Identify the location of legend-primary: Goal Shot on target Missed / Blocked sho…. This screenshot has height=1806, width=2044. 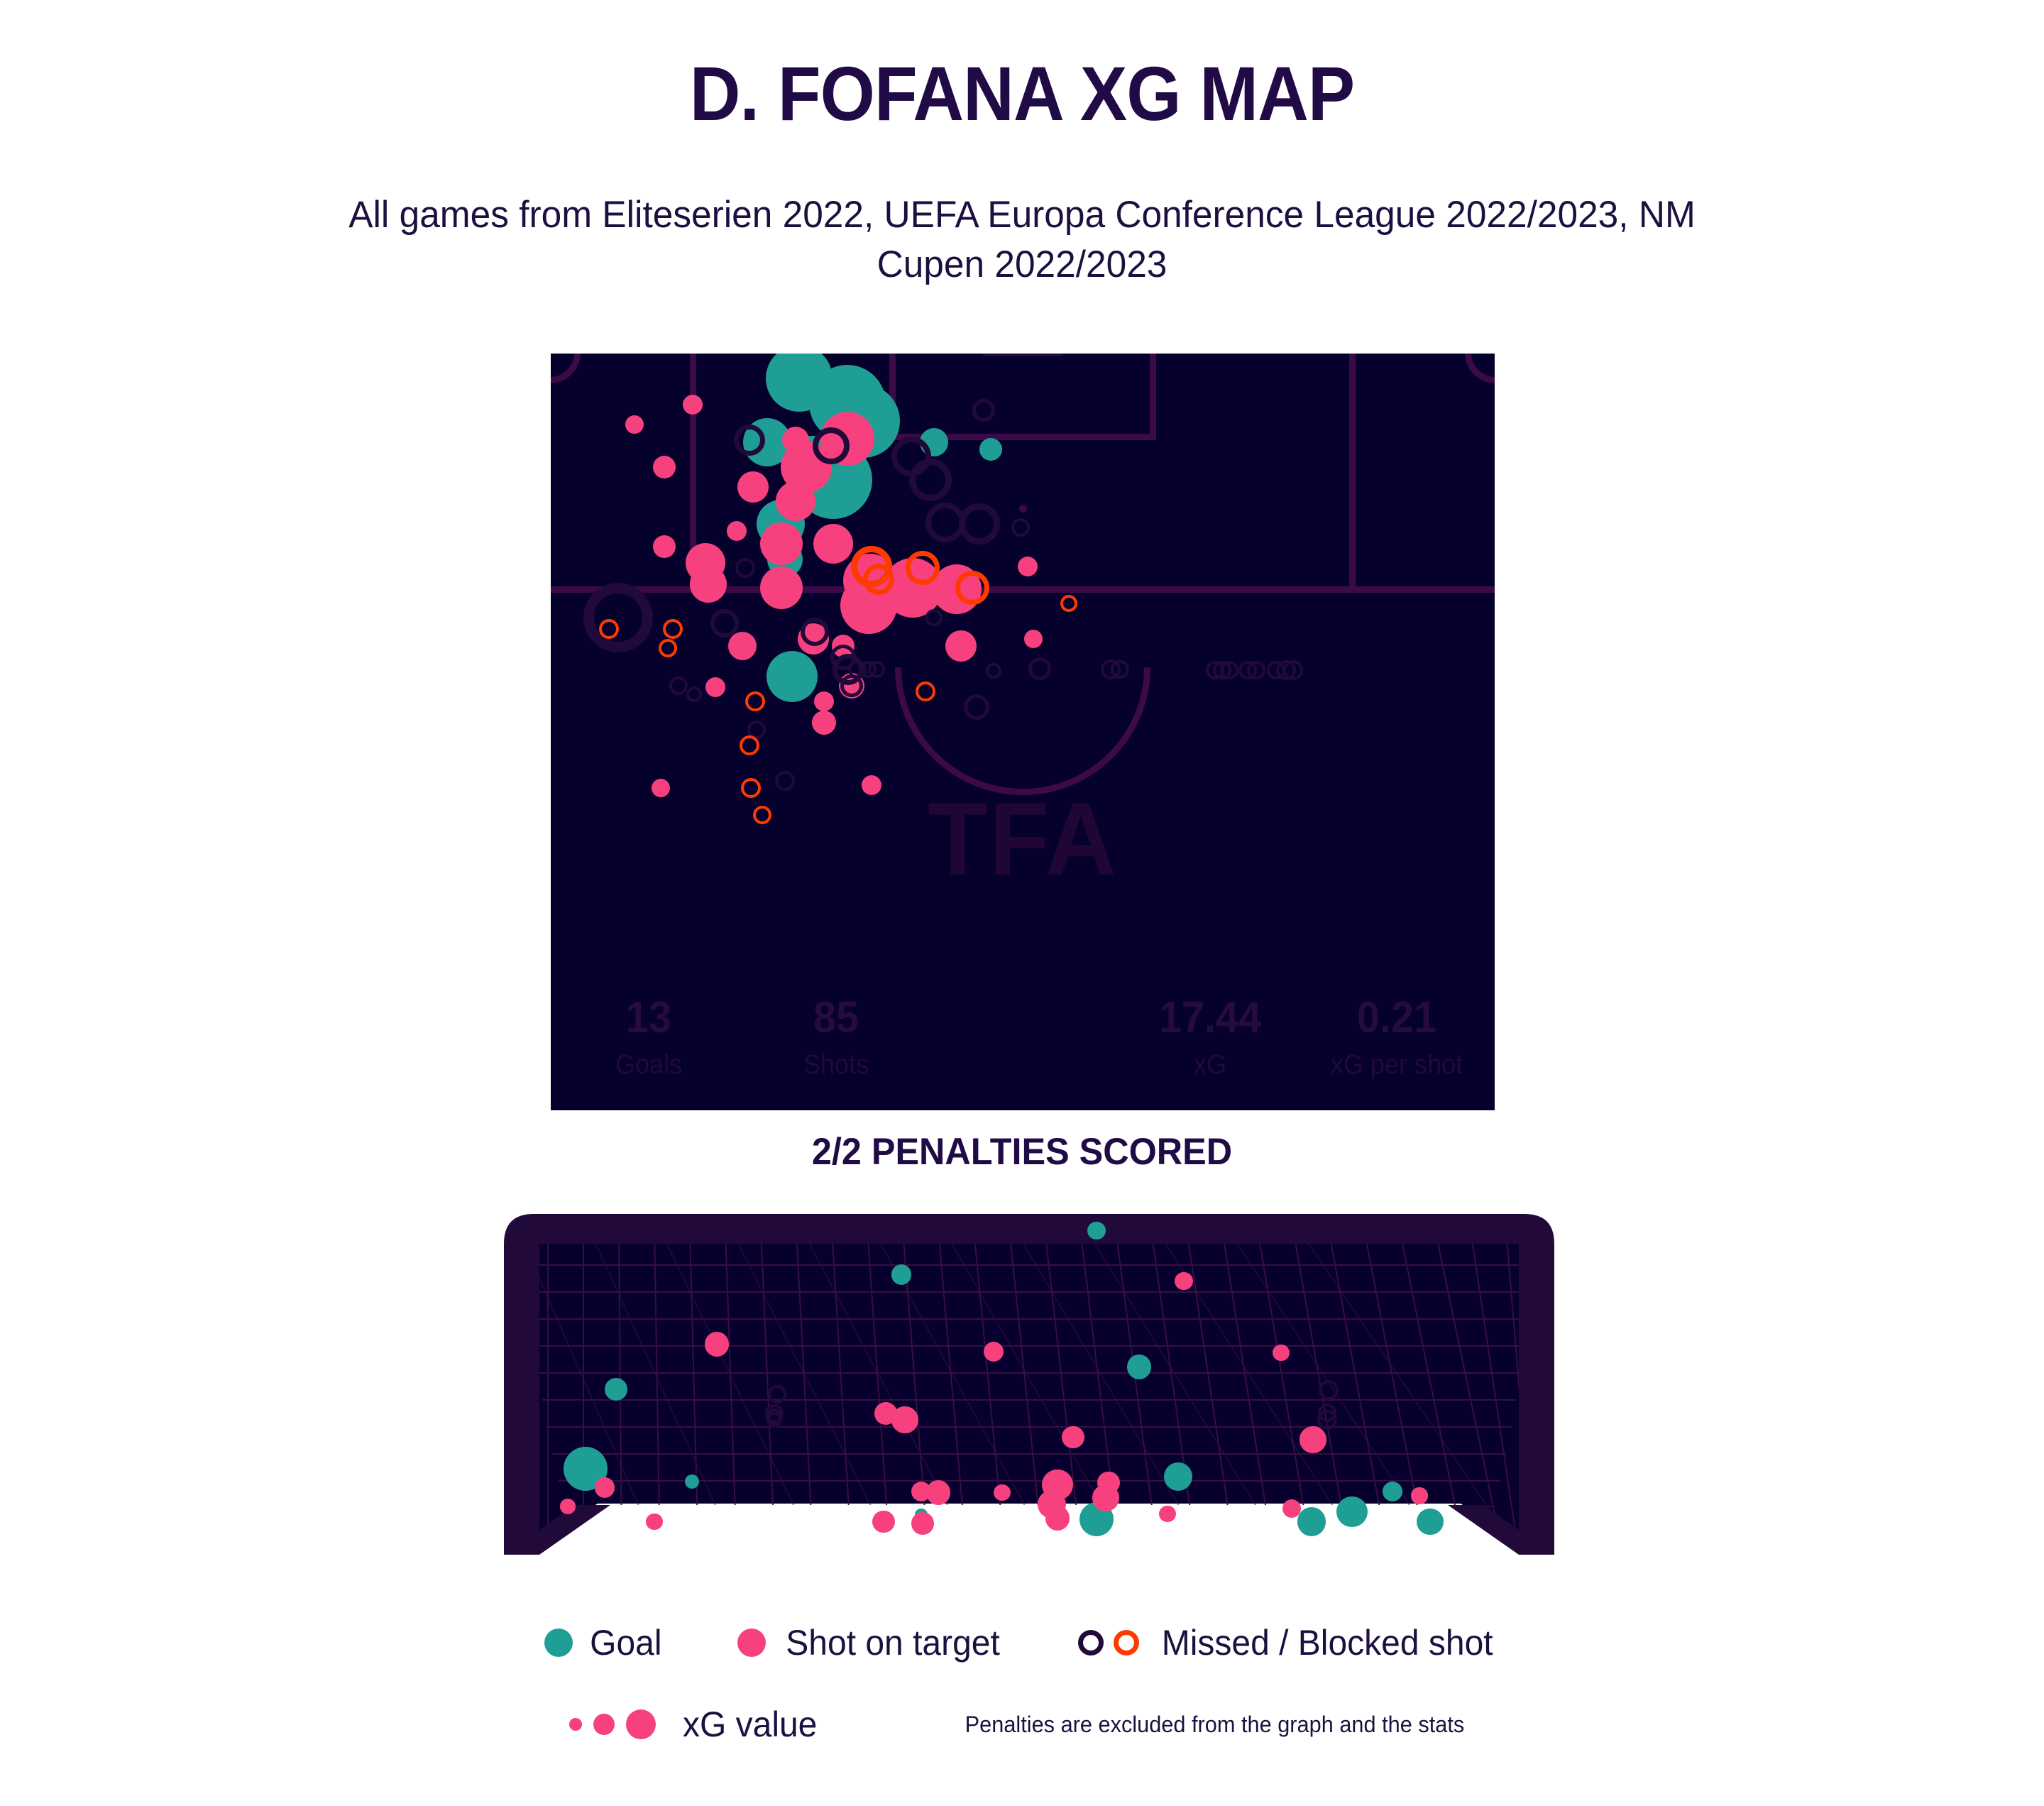
(1022, 1642).